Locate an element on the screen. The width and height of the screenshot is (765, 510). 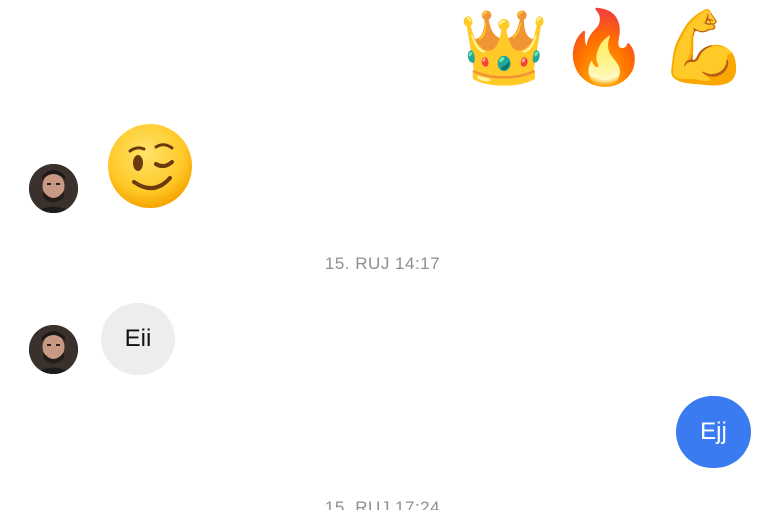
incoming-emoji-message is located at coordinates (150, 166).